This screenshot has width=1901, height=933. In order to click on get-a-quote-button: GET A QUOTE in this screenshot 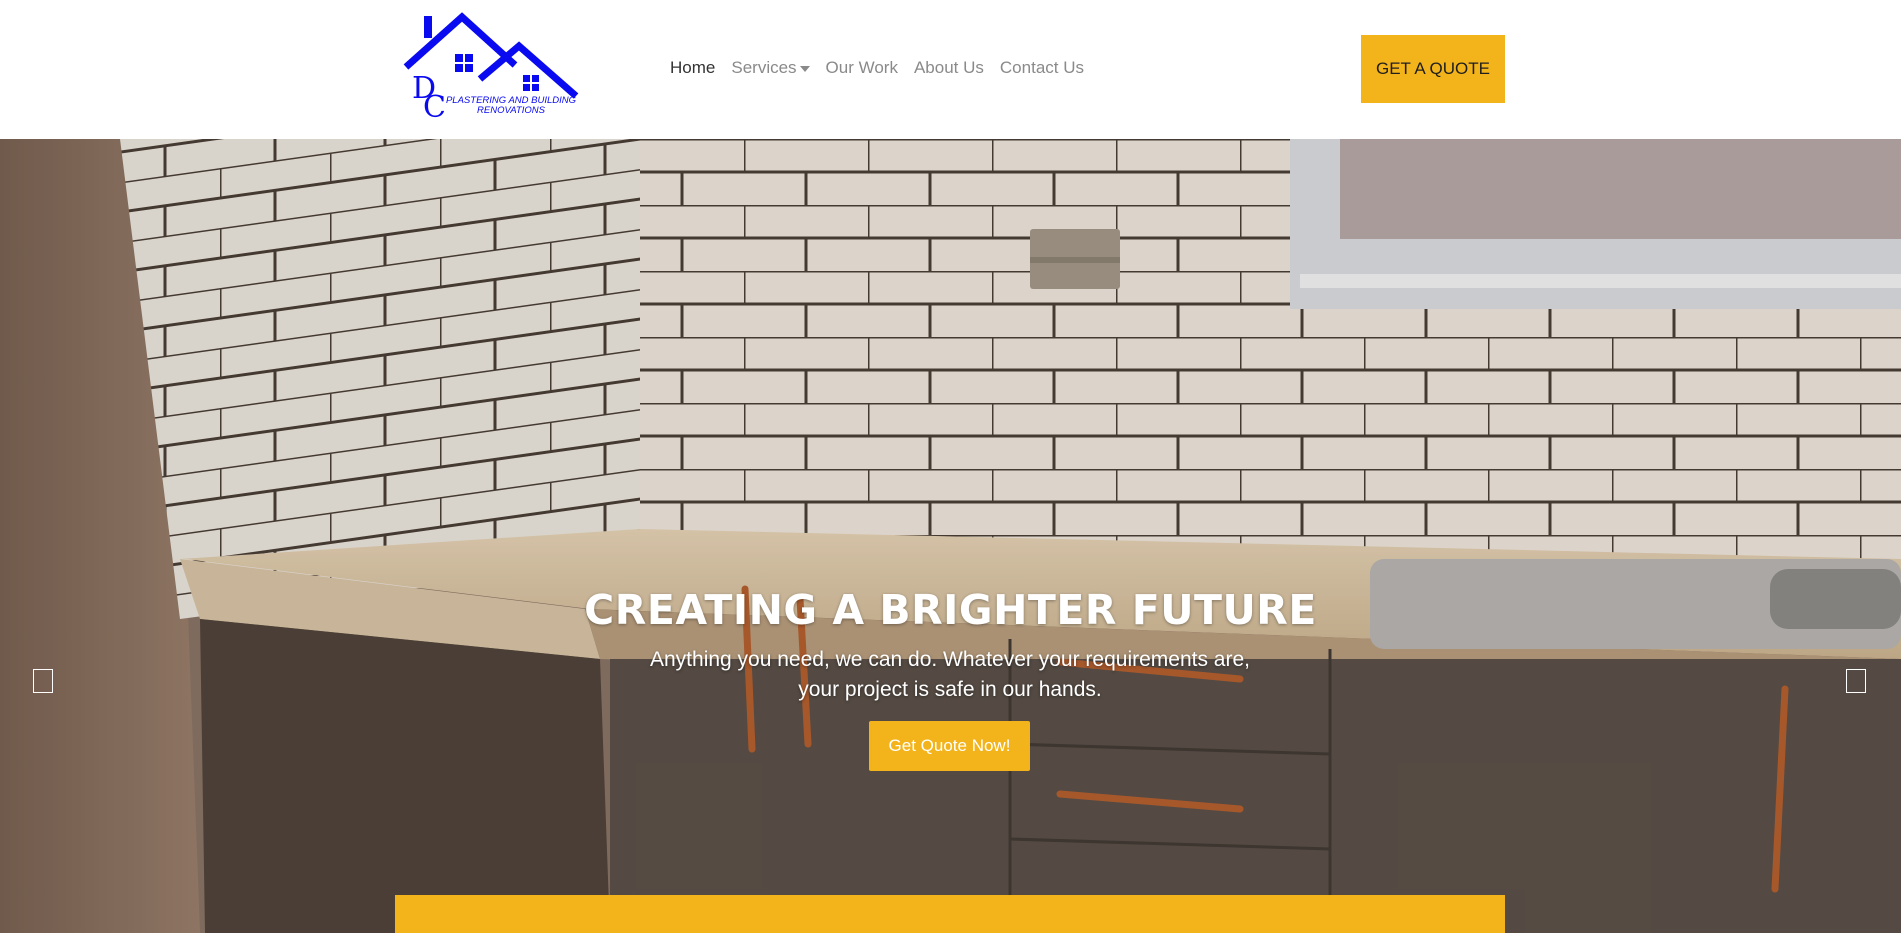, I will do `click(1433, 69)`.